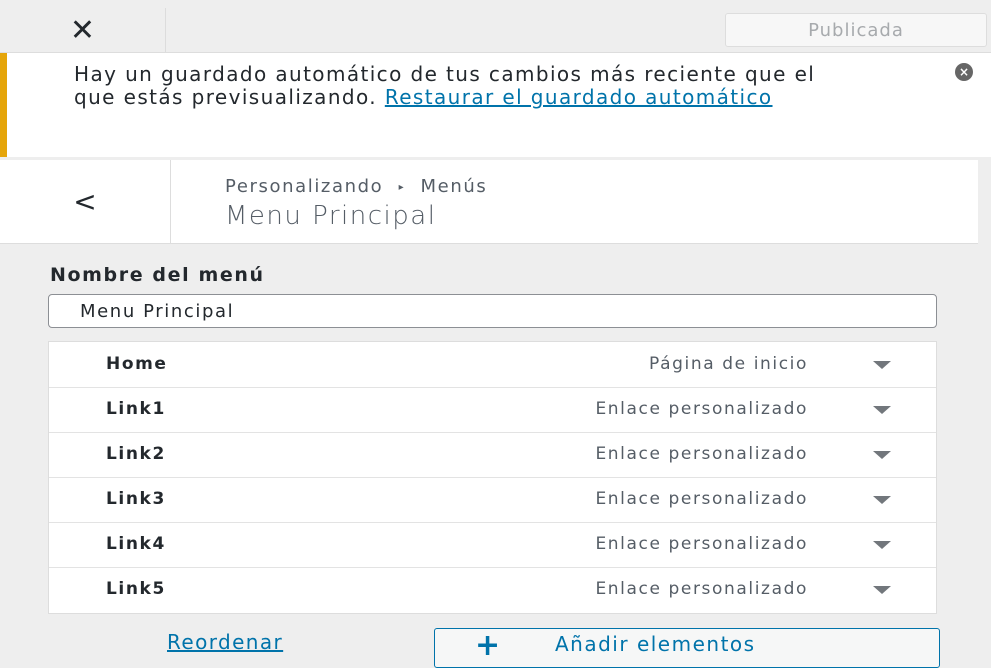 This screenshot has height=668, width=991. Describe the element at coordinates (331, 216) in the screenshot. I see `section-title: Menu Principal` at that location.